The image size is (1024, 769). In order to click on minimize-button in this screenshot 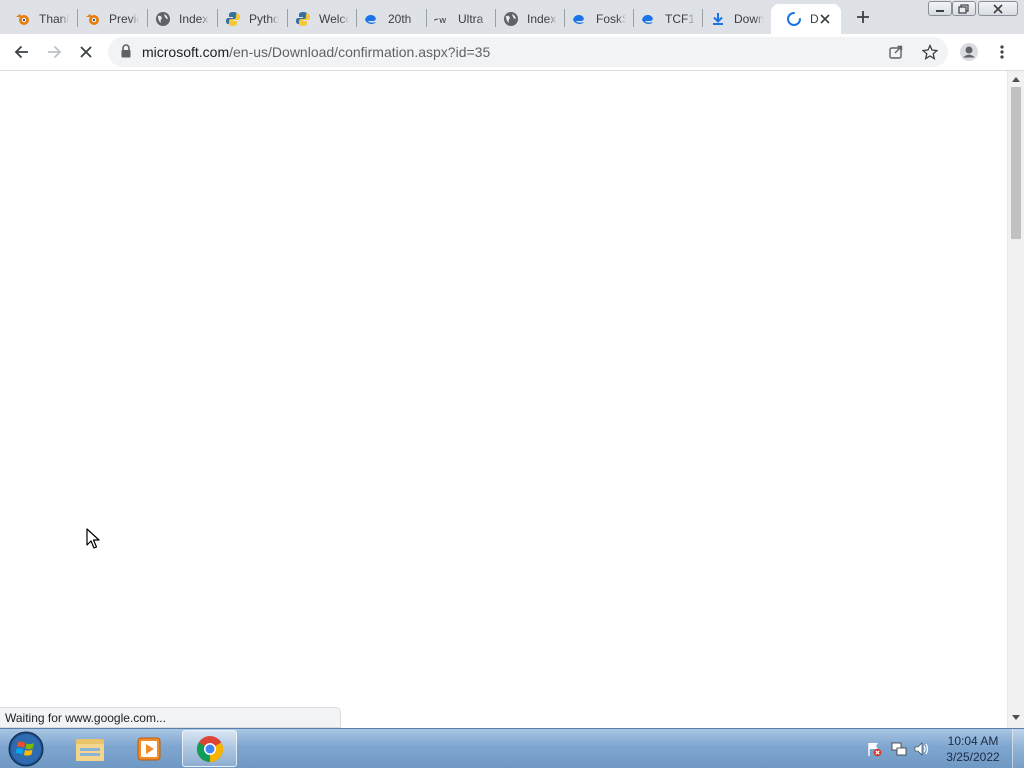, I will do `click(940, 8)`.